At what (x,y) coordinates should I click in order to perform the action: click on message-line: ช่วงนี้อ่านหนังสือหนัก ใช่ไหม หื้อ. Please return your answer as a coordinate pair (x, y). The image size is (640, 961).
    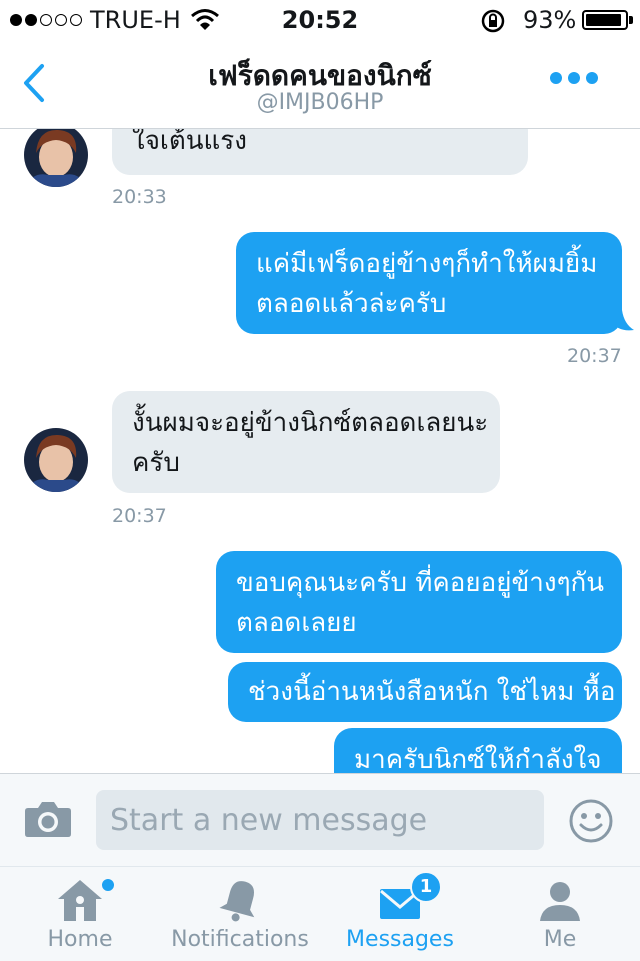
    Looking at the image, I should click on (432, 692).